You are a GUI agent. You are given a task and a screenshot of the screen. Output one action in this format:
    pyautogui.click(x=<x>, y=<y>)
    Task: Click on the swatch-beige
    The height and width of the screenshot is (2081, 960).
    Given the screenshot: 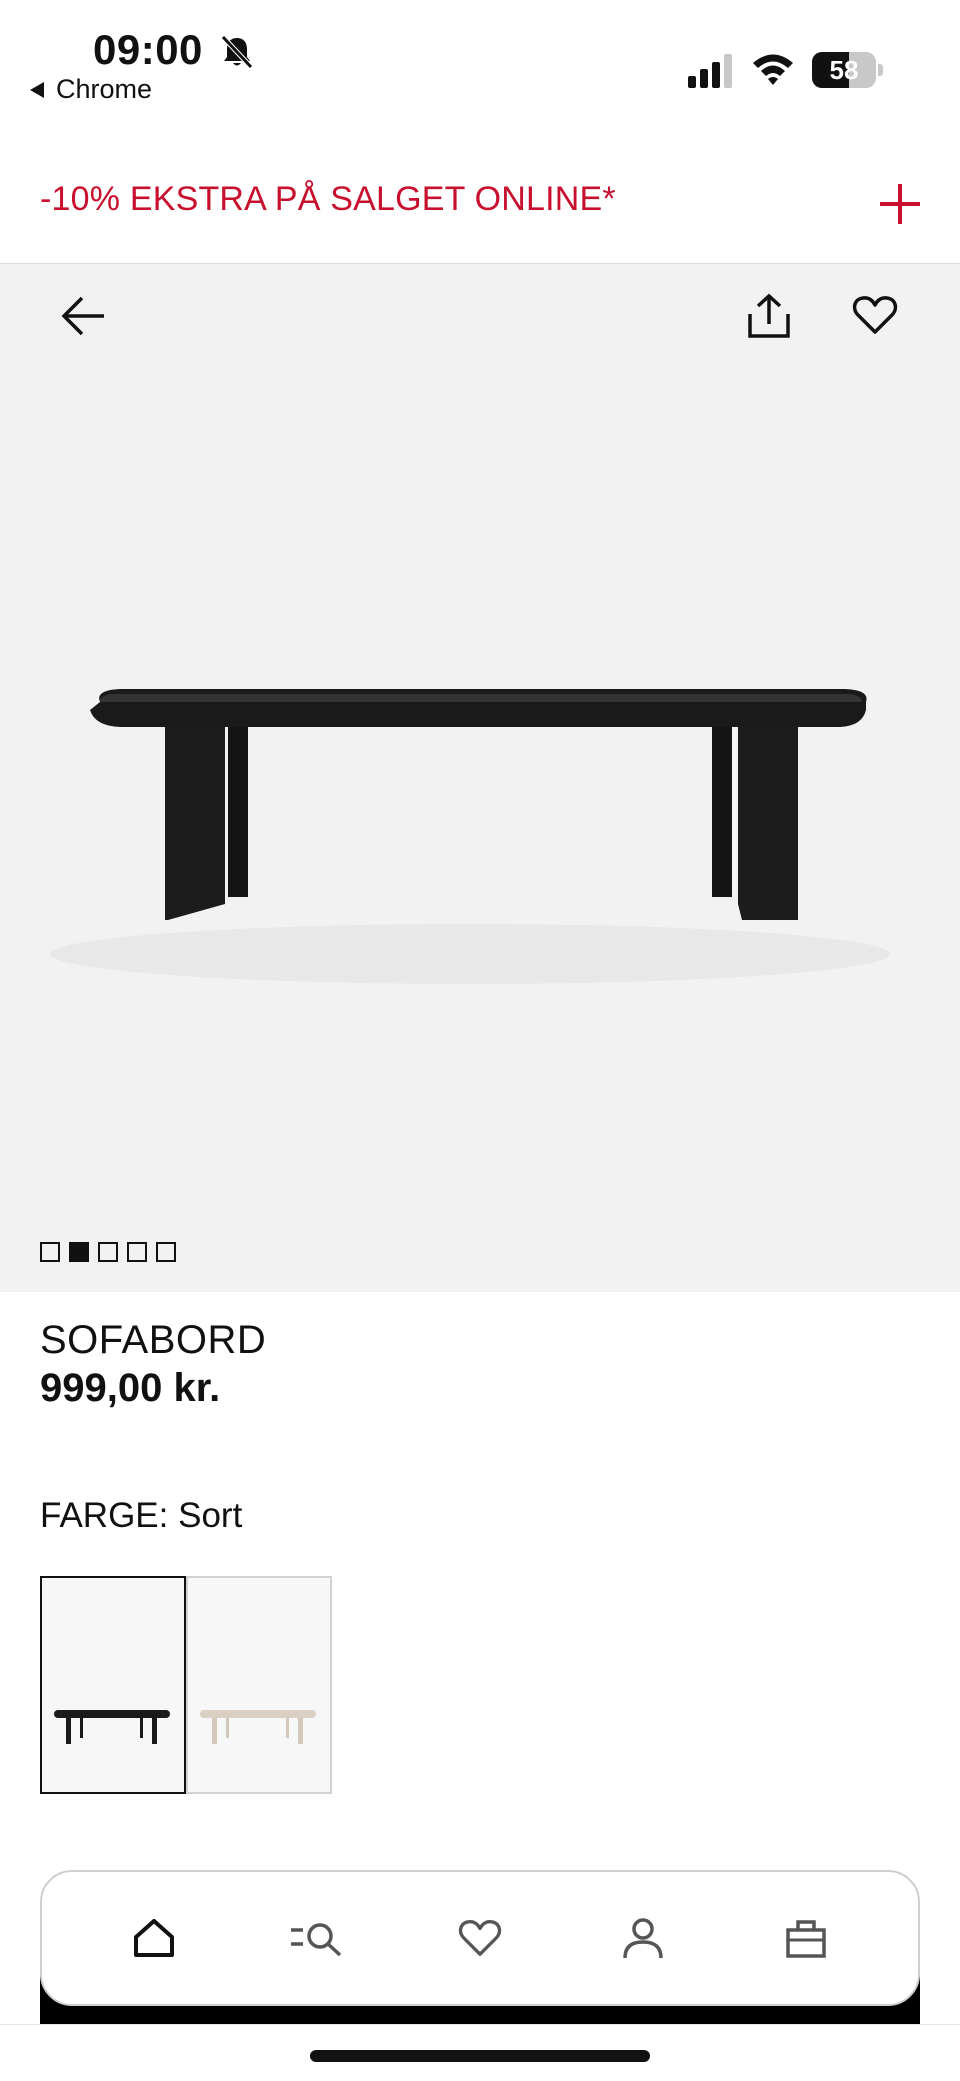 What is the action you would take?
    pyautogui.click(x=259, y=1685)
    